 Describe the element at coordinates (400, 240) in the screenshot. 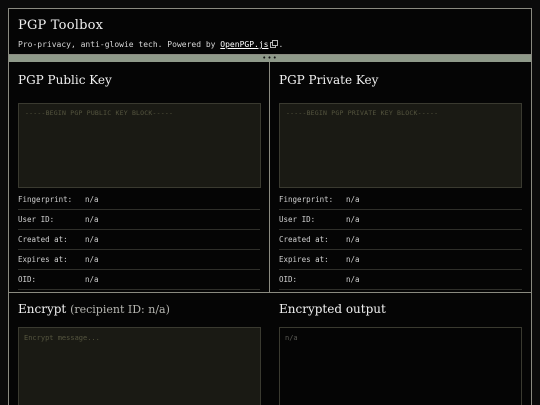

I see `private-created-row: Created at: n/a` at that location.